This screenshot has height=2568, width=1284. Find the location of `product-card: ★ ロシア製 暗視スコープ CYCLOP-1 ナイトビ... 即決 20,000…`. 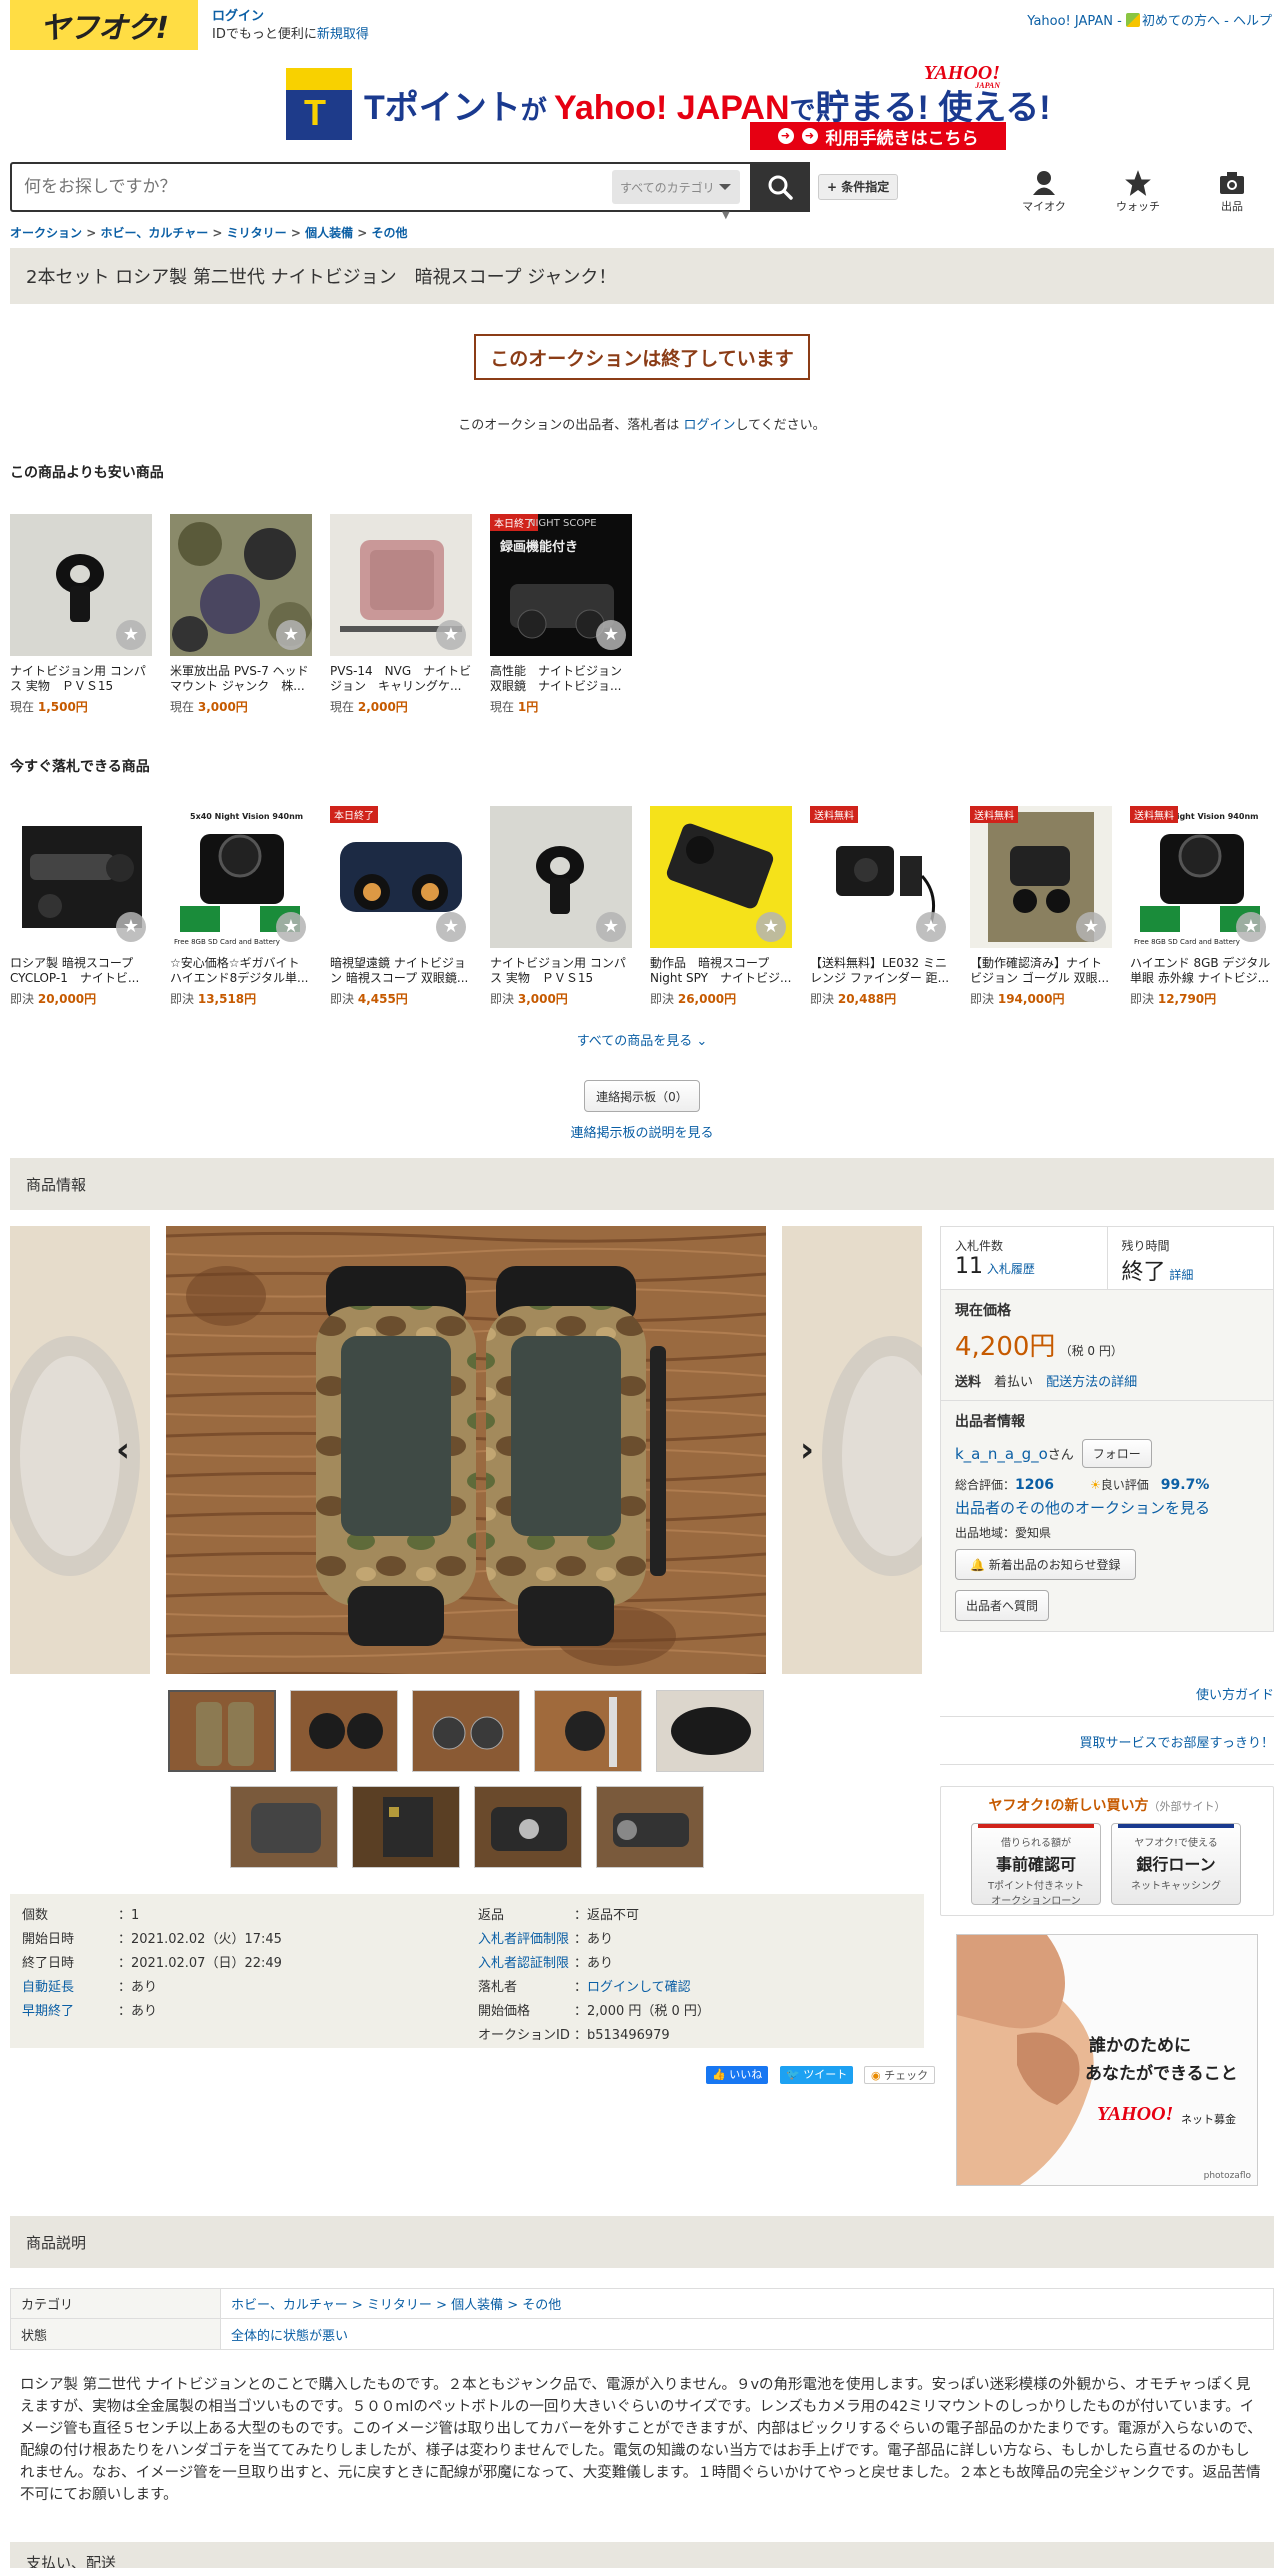

product-card: ★ ロシア製 暗視スコープ CYCLOP-1 ナイトビ... 即決 20,000… is located at coordinates (81, 906).